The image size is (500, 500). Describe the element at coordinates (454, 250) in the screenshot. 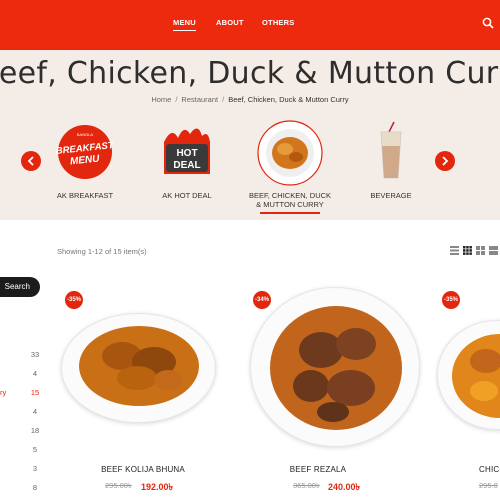

I see `list-view-icon` at that location.